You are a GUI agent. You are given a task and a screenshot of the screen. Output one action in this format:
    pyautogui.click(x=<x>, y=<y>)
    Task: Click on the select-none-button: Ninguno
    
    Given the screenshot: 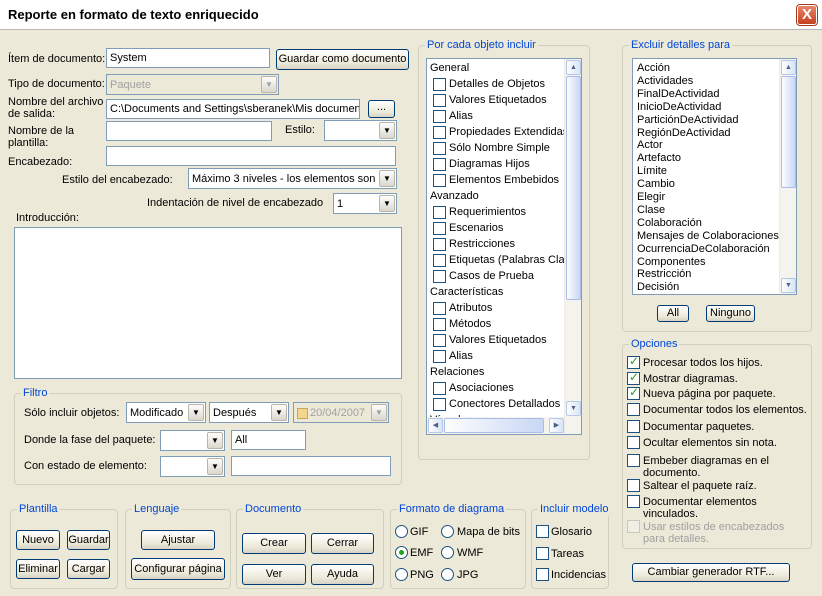 What is the action you would take?
    pyautogui.click(x=730, y=313)
    